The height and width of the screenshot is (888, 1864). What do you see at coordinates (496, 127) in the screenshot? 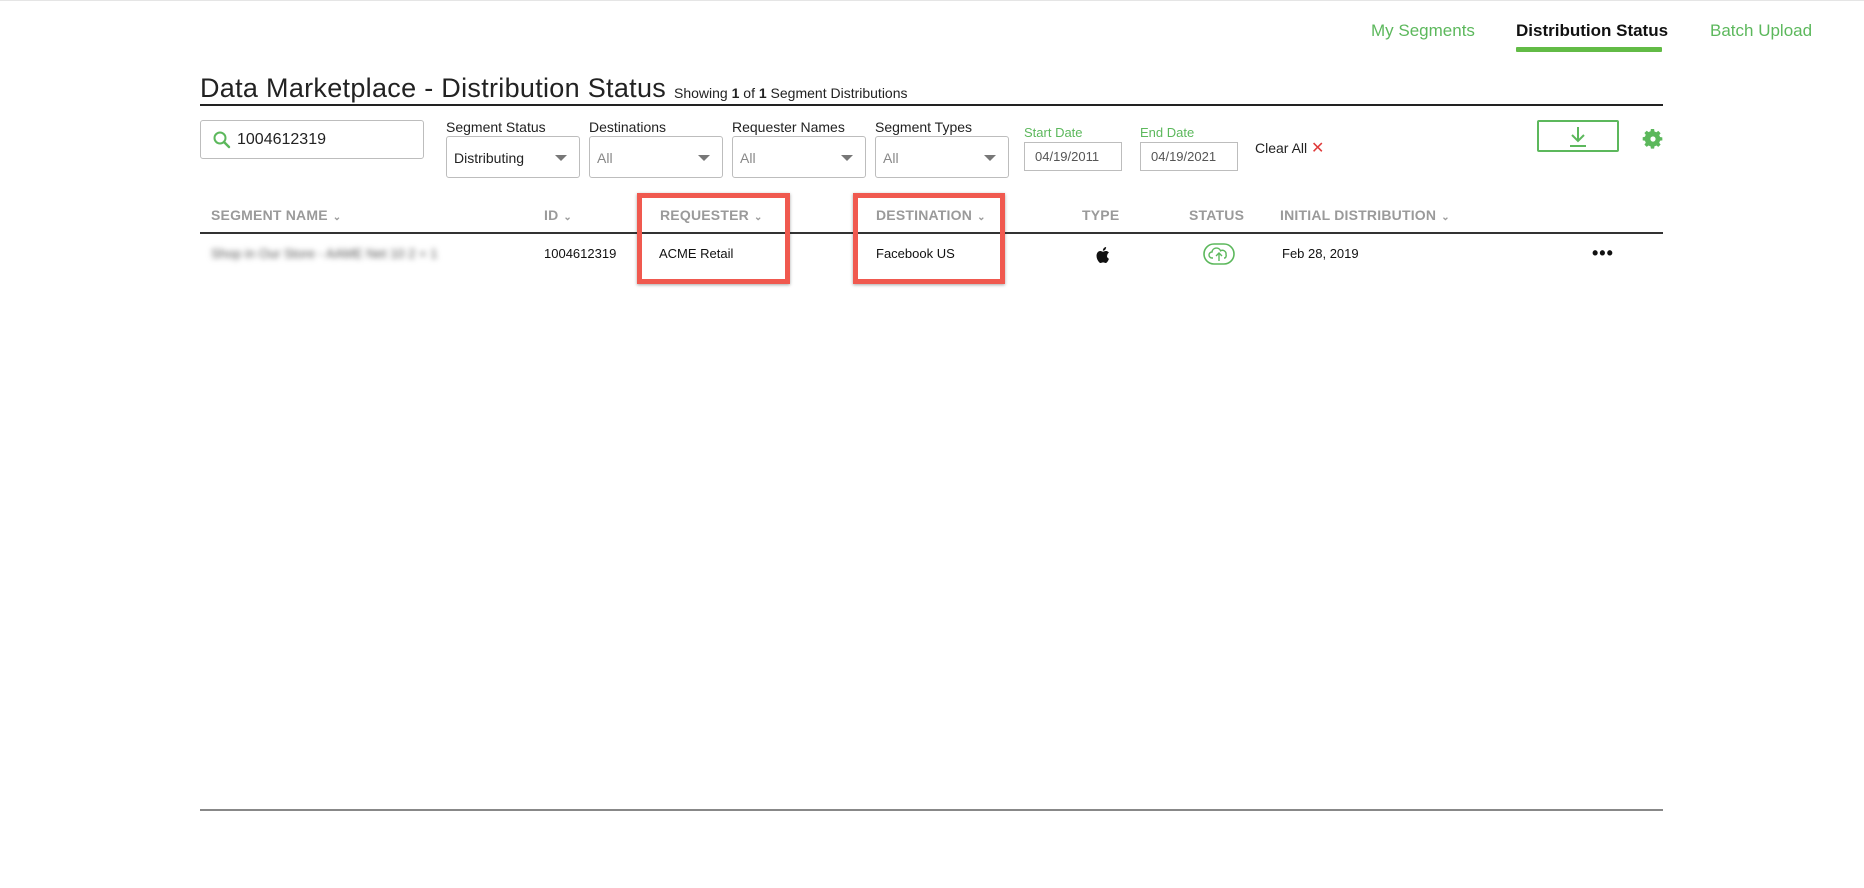
I see `segment-status-label: Segment Status` at bounding box center [496, 127].